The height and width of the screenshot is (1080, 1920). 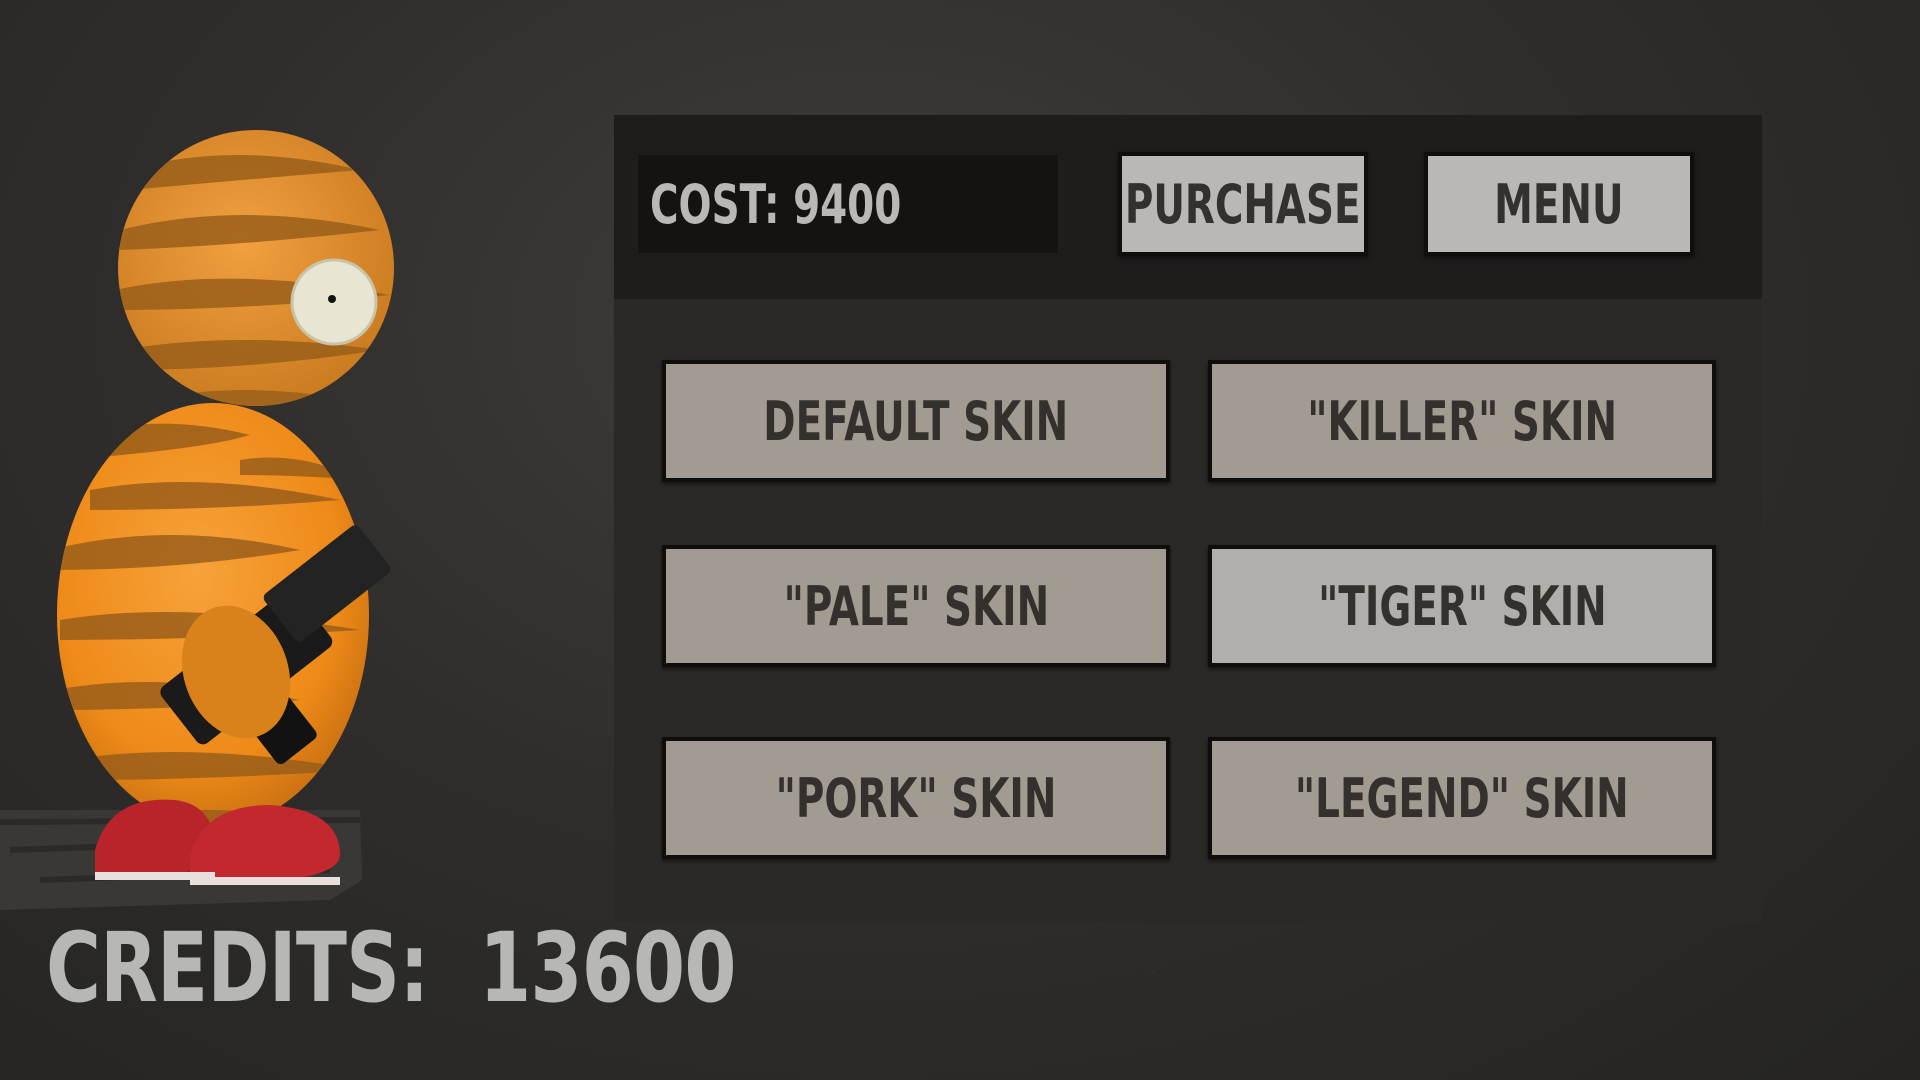 I want to click on purchase-button: PURCHASE, so click(x=1243, y=204).